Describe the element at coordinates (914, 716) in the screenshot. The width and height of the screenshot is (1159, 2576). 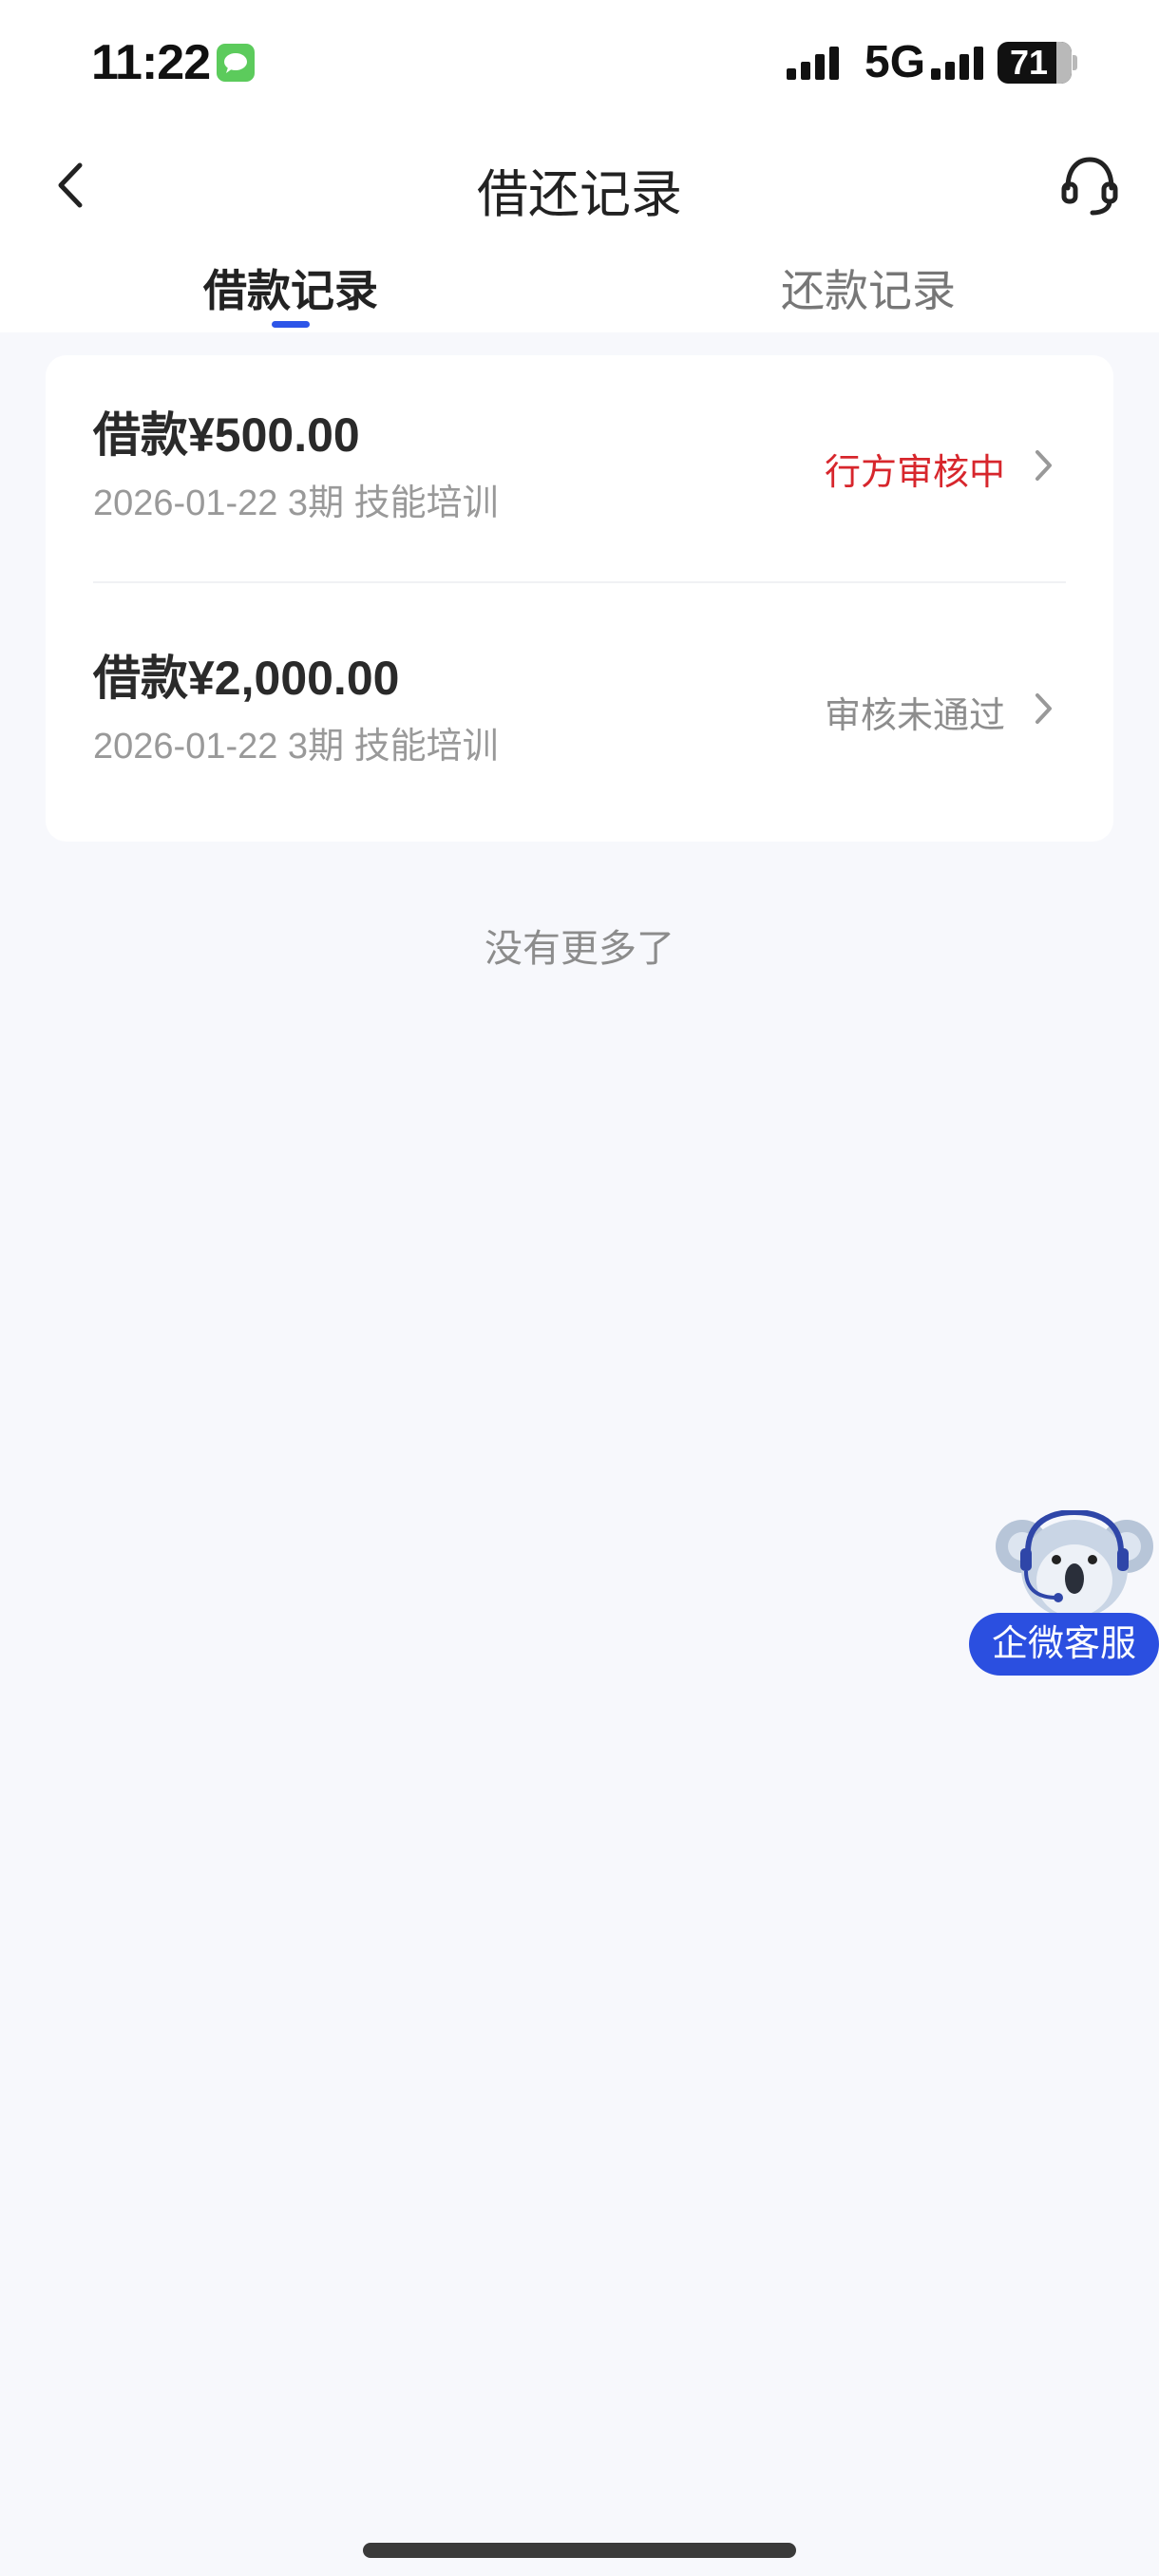
I see `status-badge: 审核未通过` at that location.